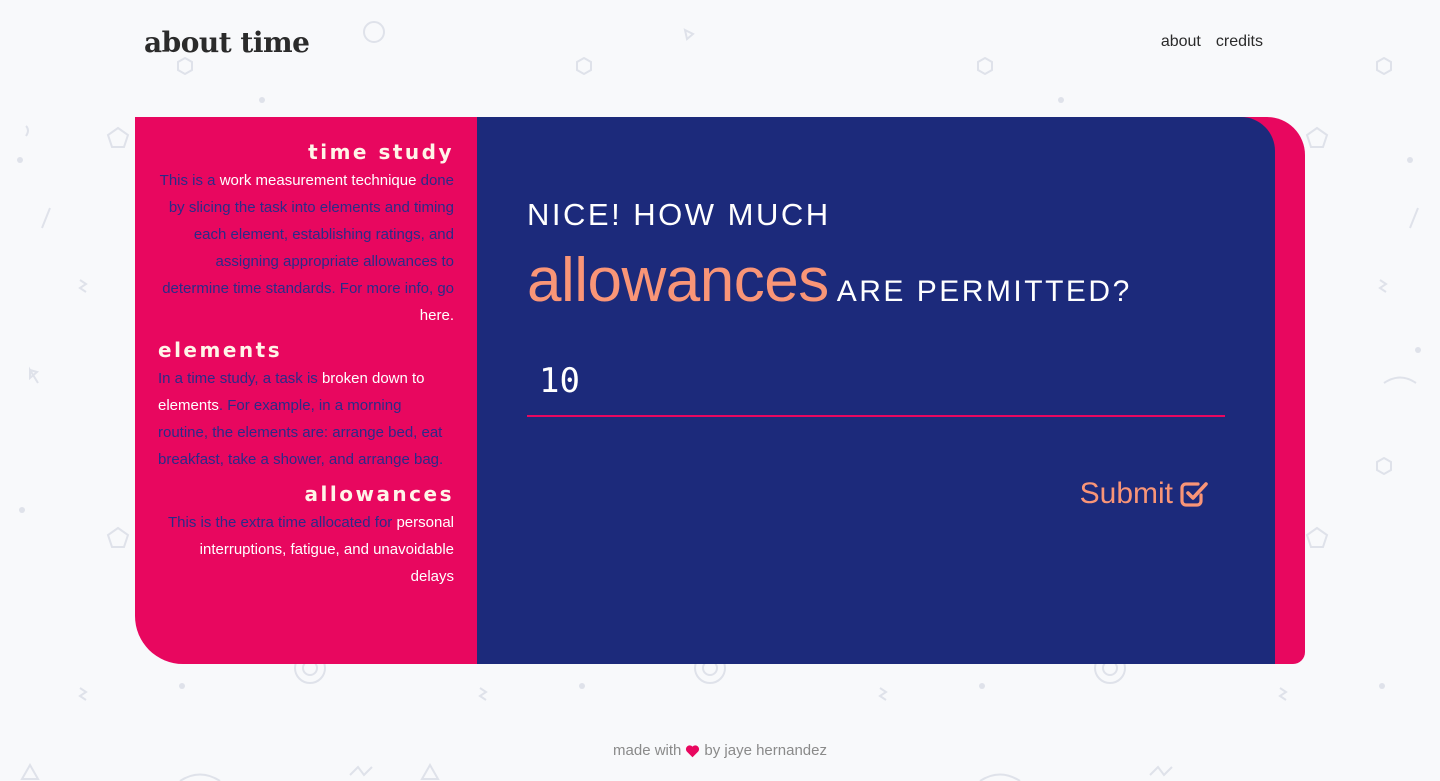 This screenshot has width=1440, height=781. What do you see at coordinates (765, 750) in the screenshot?
I see `footer-author: by jaye hernandez` at bounding box center [765, 750].